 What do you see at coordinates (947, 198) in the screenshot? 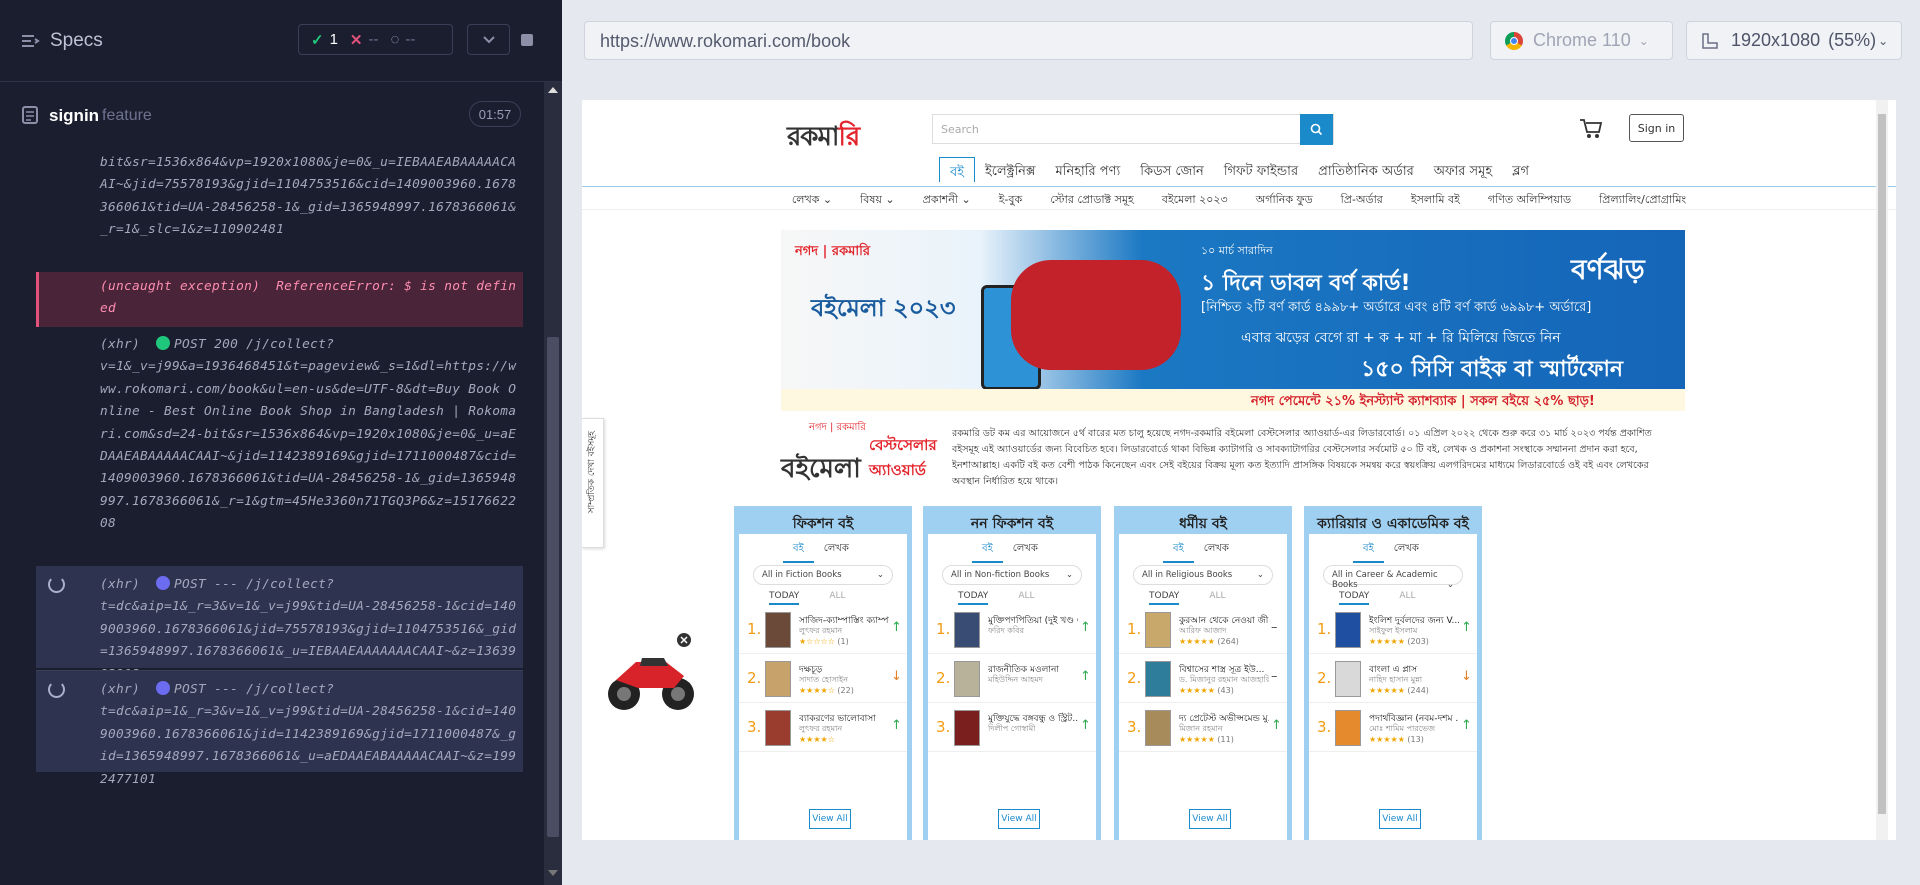
I see `subnav-item: প্রকাশনী ⌄` at bounding box center [947, 198].